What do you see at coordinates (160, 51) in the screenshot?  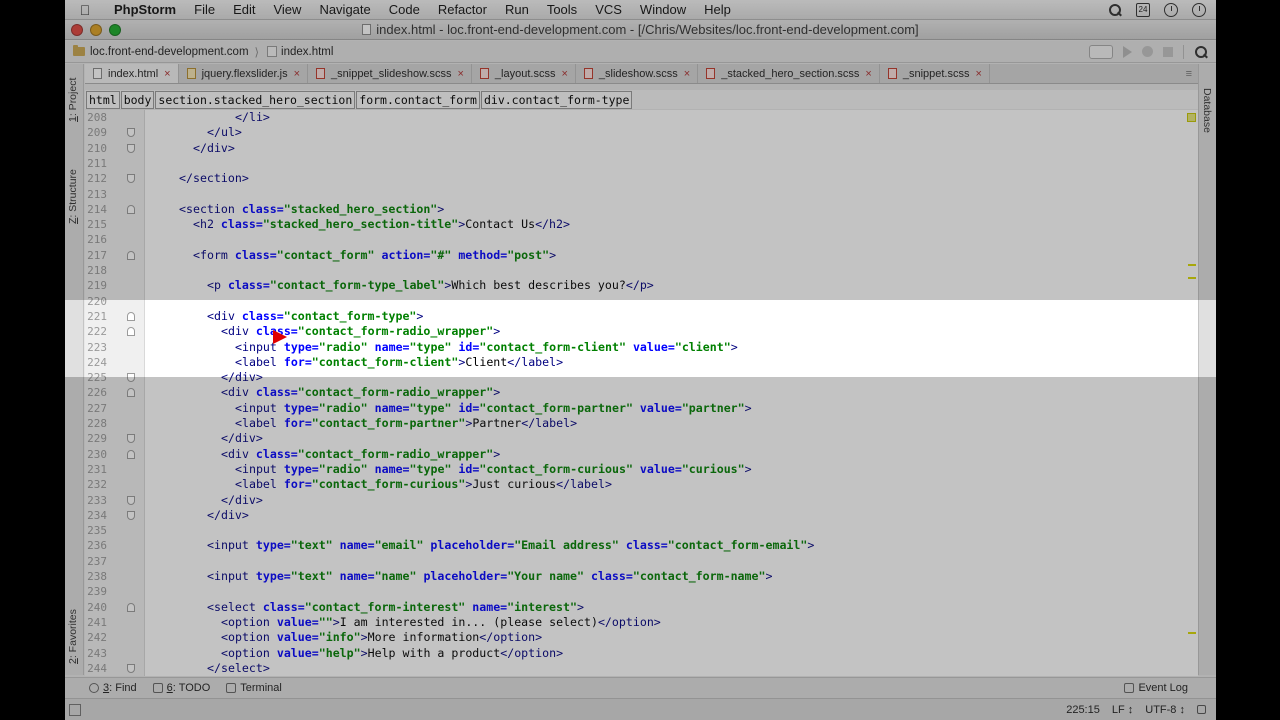 I see `nav-crumb-project: loc.front-end-development.com` at bounding box center [160, 51].